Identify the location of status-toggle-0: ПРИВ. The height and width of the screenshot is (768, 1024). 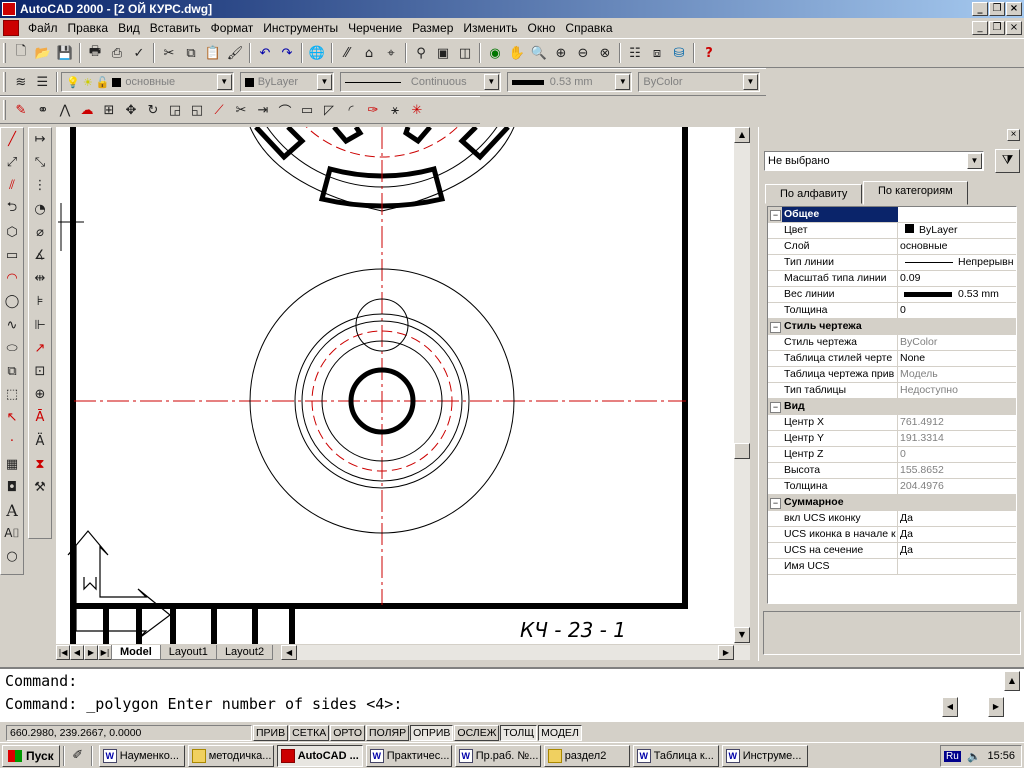
(271, 732).